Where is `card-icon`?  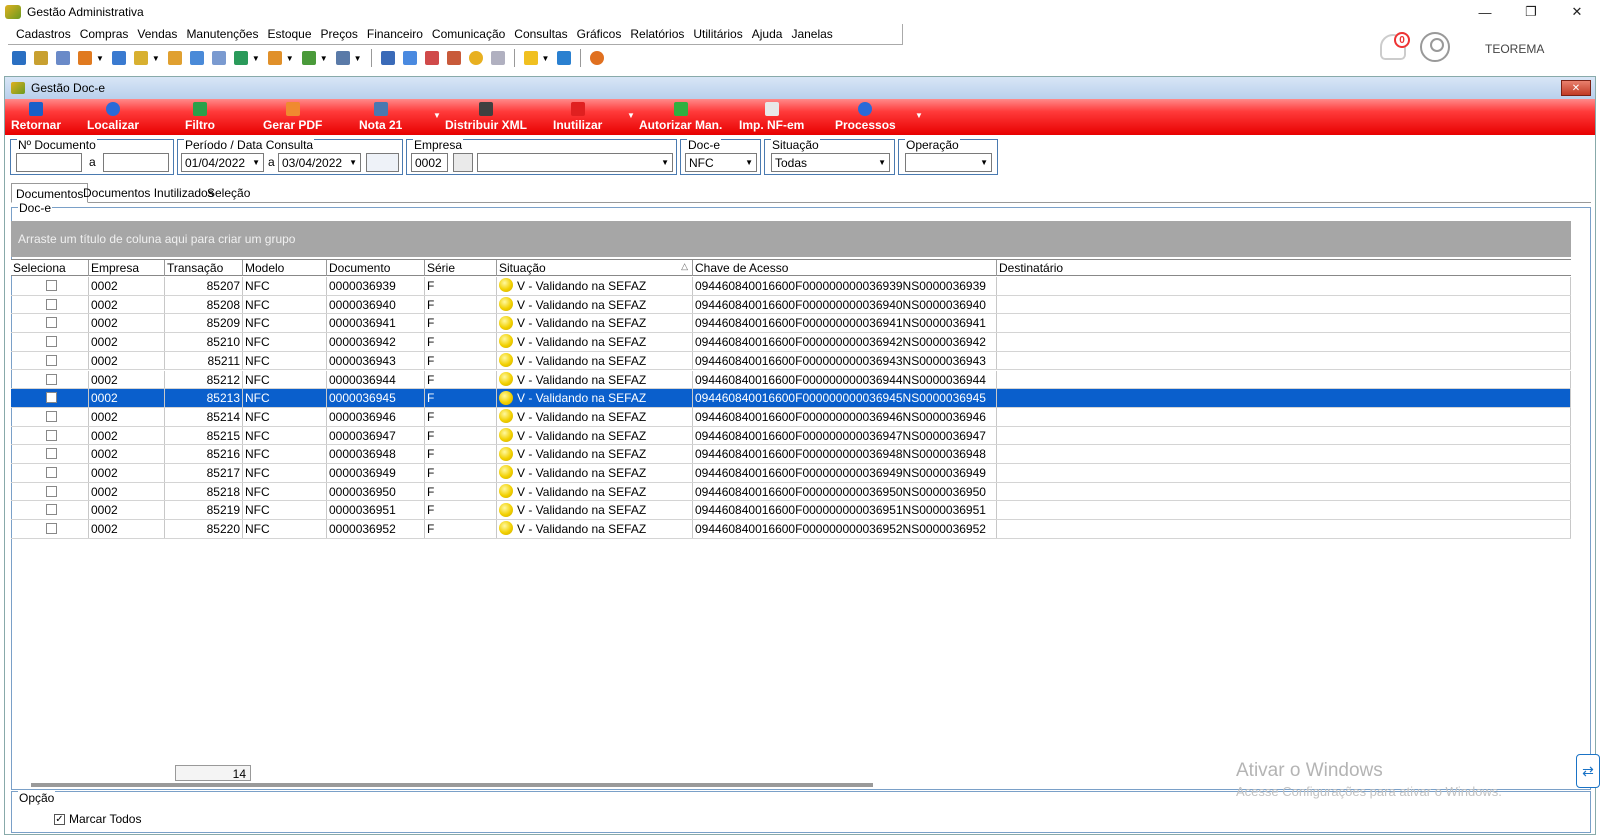
card-icon is located at coordinates (63, 58).